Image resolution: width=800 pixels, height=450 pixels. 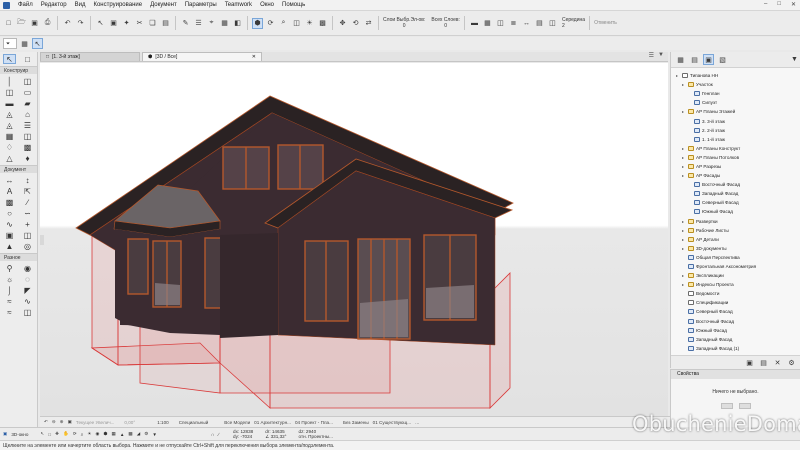 I want to click on rotate-icon: ⟲, so click(x=355, y=23).